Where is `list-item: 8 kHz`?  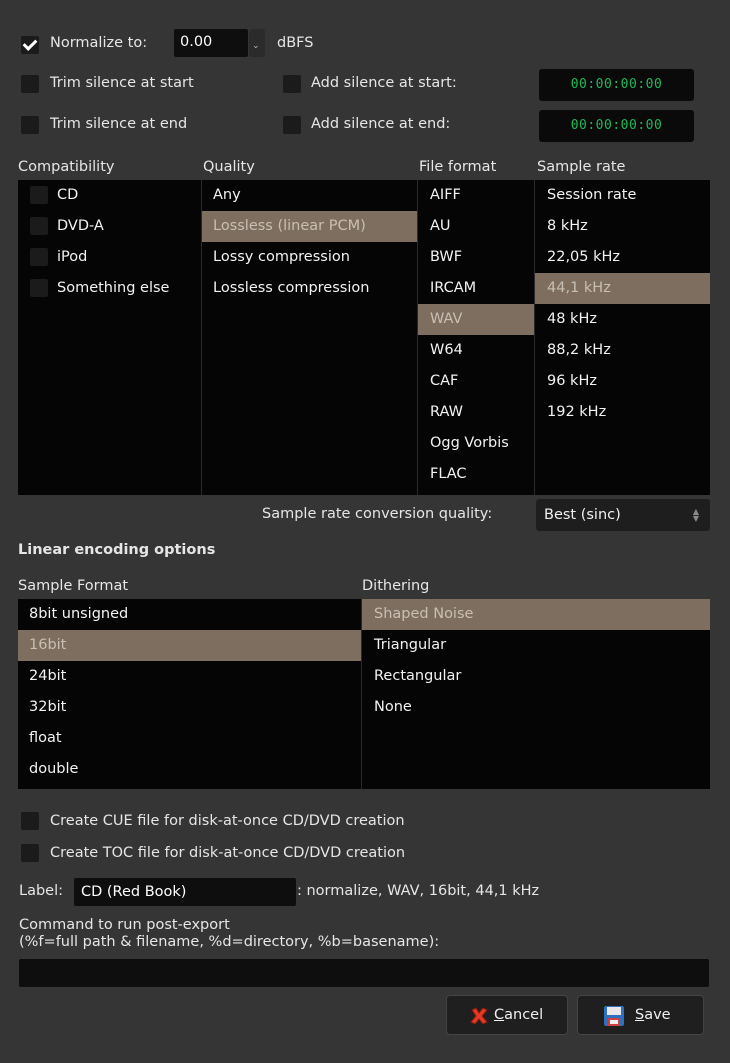
list-item: 8 kHz is located at coordinates (622, 226).